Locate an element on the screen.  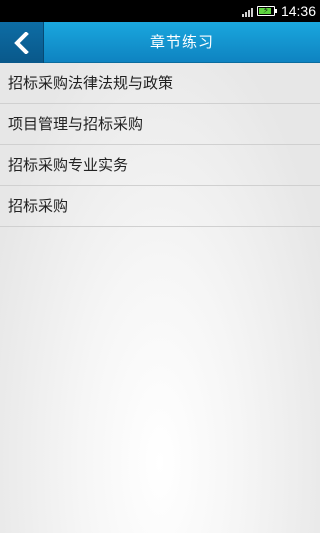
charging-bolt-icon: ⚡ is located at coordinates (266, 11).